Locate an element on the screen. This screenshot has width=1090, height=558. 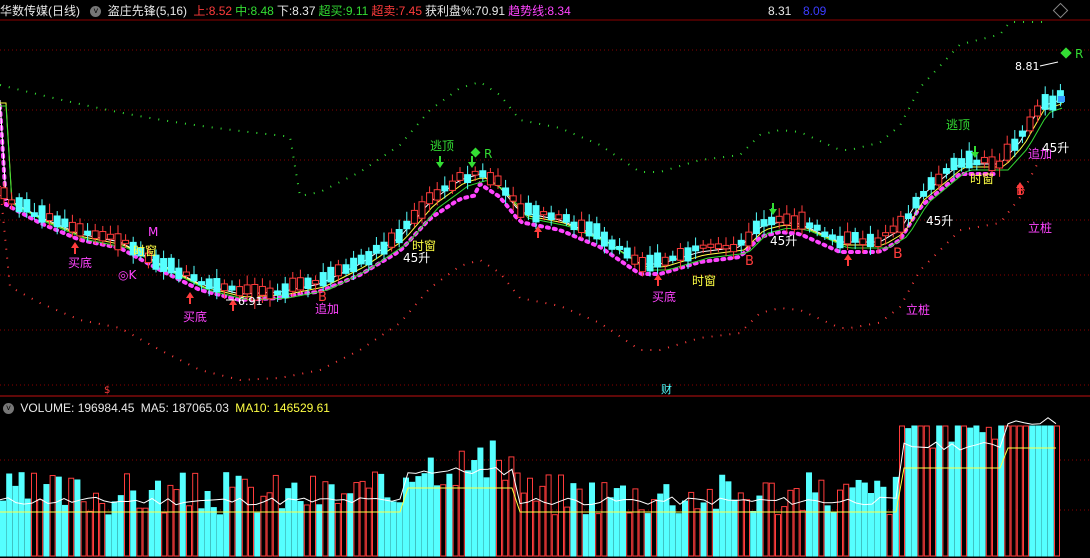
annotation-label: ◎K is located at coordinates (127, 275).